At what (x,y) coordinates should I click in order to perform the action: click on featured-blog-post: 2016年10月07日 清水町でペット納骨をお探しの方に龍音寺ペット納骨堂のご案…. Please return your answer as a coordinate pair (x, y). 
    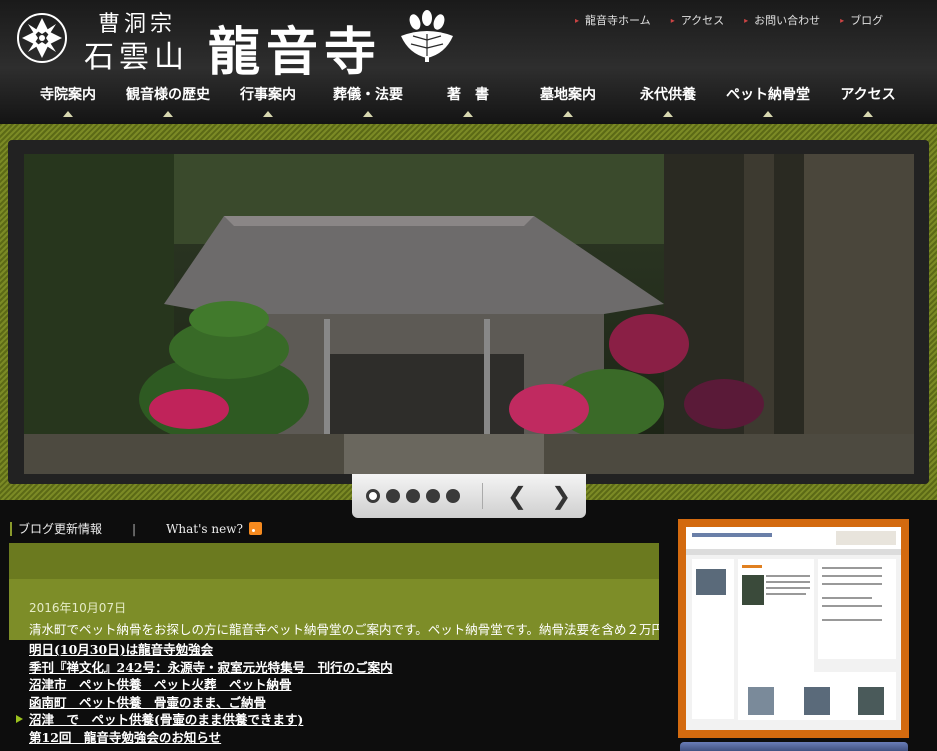
    Looking at the image, I should click on (334, 591).